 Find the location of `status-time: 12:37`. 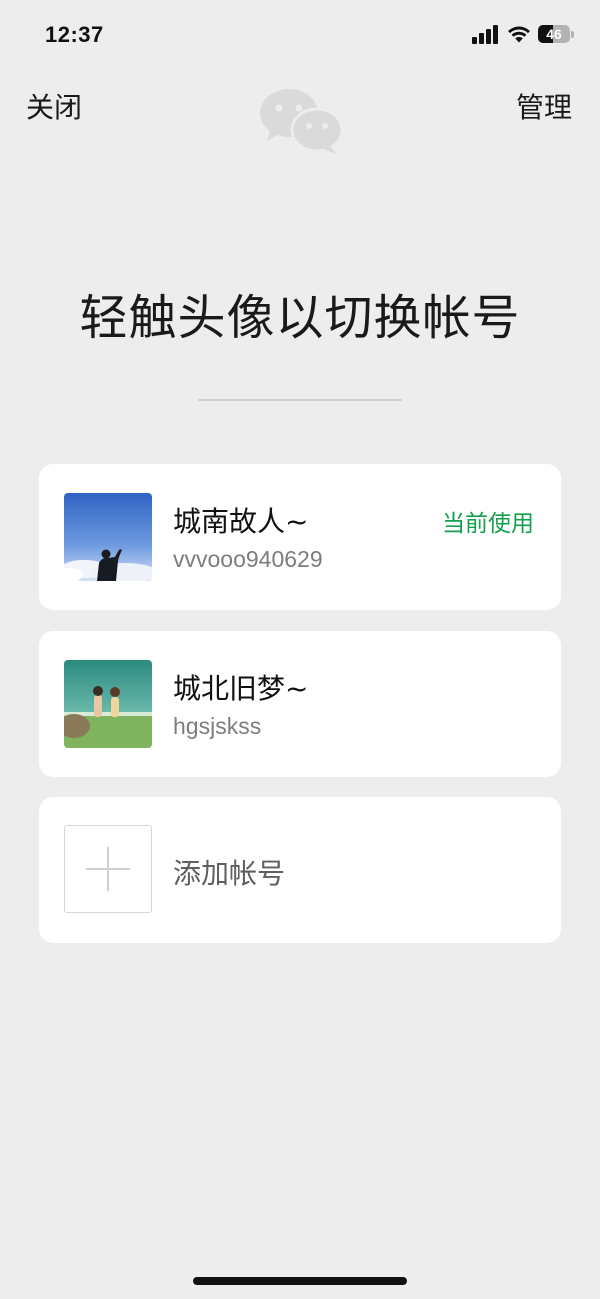

status-time: 12:37 is located at coordinates (74, 34).